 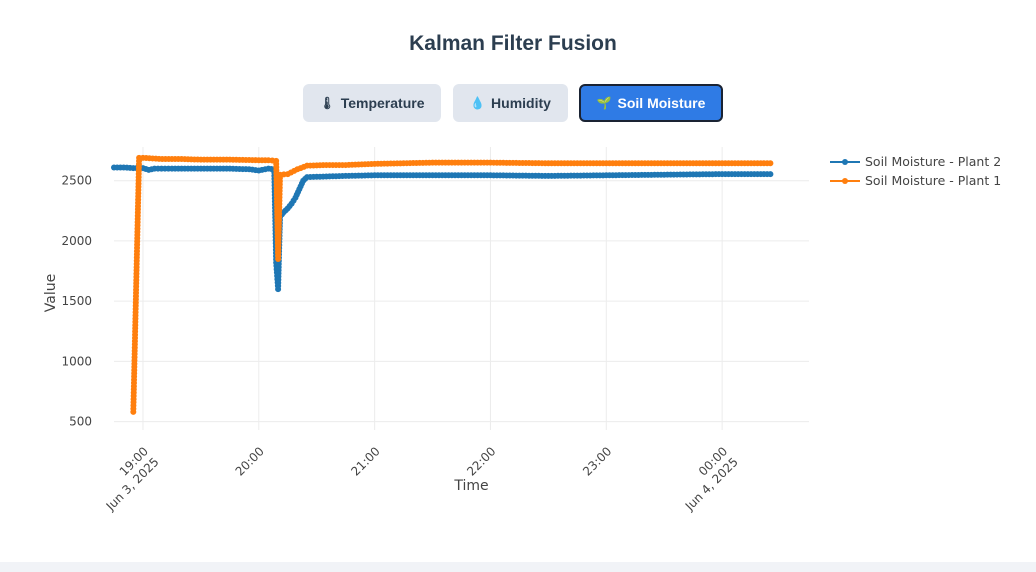 I want to click on series-line, so click(x=442, y=228).